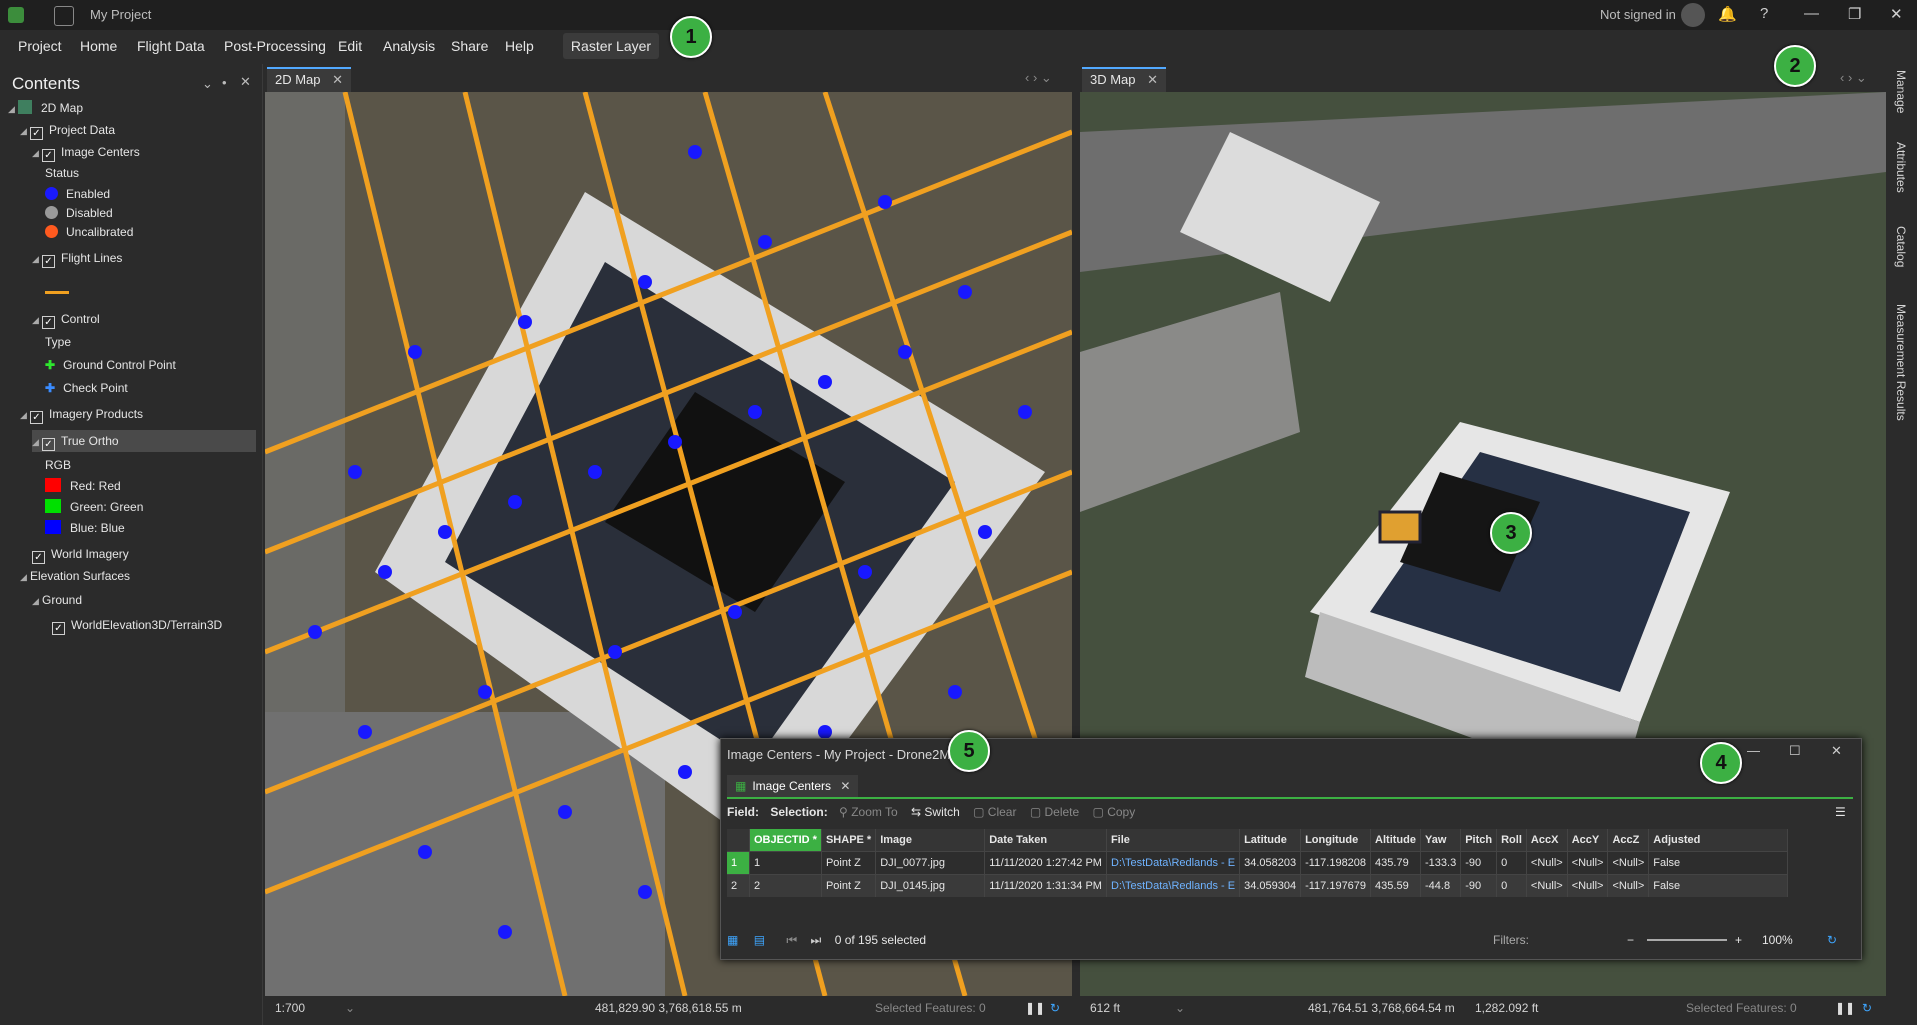 The width and height of the screenshot is (1917, 1025). What do you see at coordinates (62, 173) in the screenshot?
I see `legend-status-heading: Status` at bounding box center [62, 173].